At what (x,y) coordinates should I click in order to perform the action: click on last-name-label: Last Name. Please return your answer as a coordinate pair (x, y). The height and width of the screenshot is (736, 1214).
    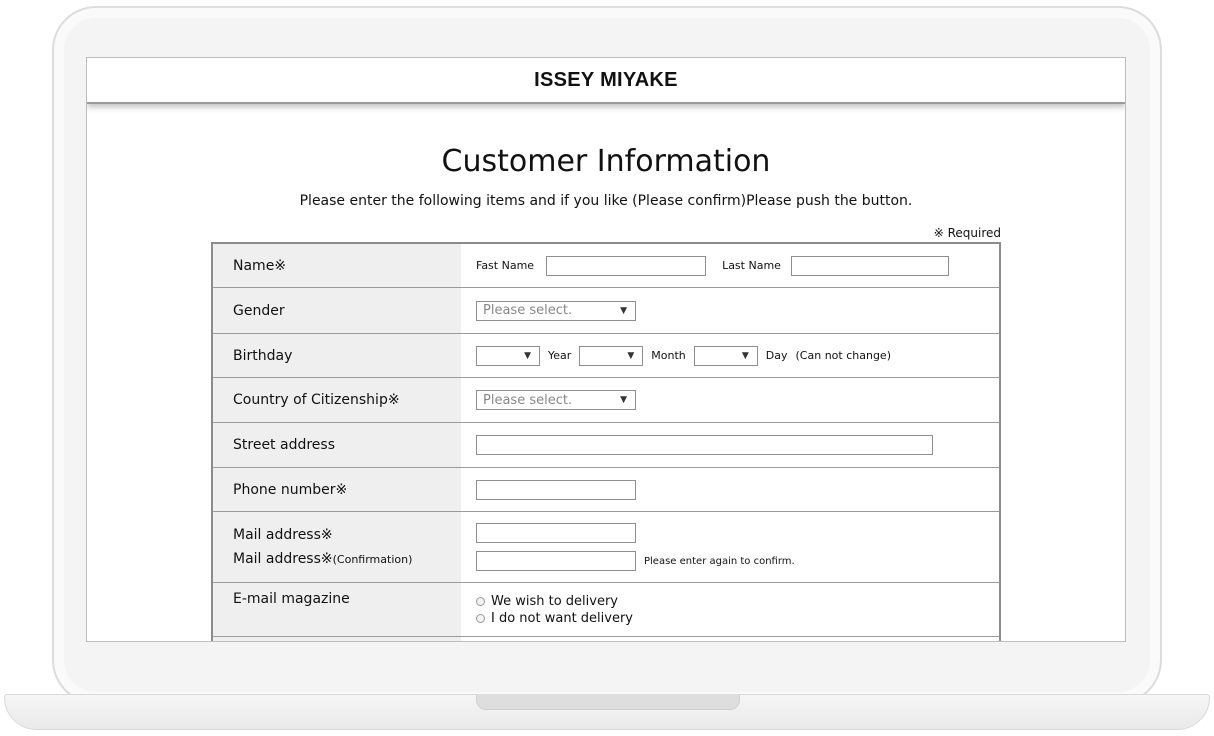
    Looking at the image, I should click on (751, 265).